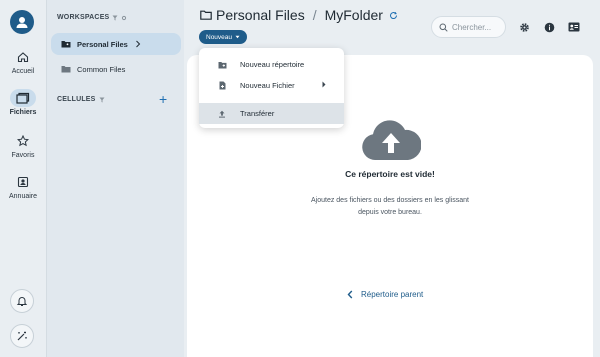 The width and height of the screenshot is (600, 357). Describe the element at coordinates (390, 174) in the screenshot. I see `empty-state-title: Ce répertoire est vide!` at that location.